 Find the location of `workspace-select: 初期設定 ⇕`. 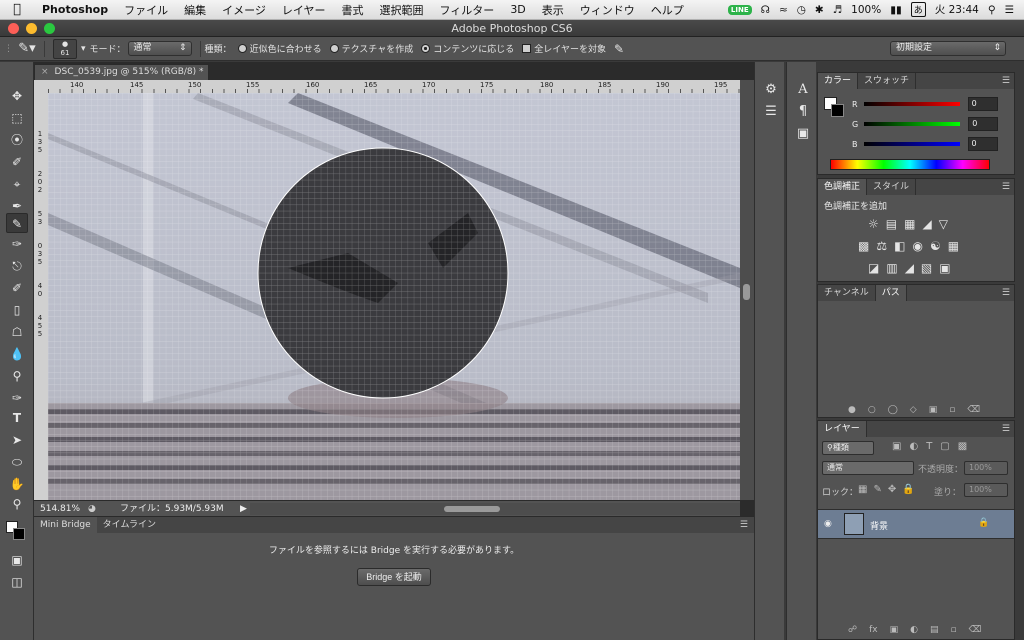

workspace-select: 初期設定 ⇕ is located at coordinates (948, 48).